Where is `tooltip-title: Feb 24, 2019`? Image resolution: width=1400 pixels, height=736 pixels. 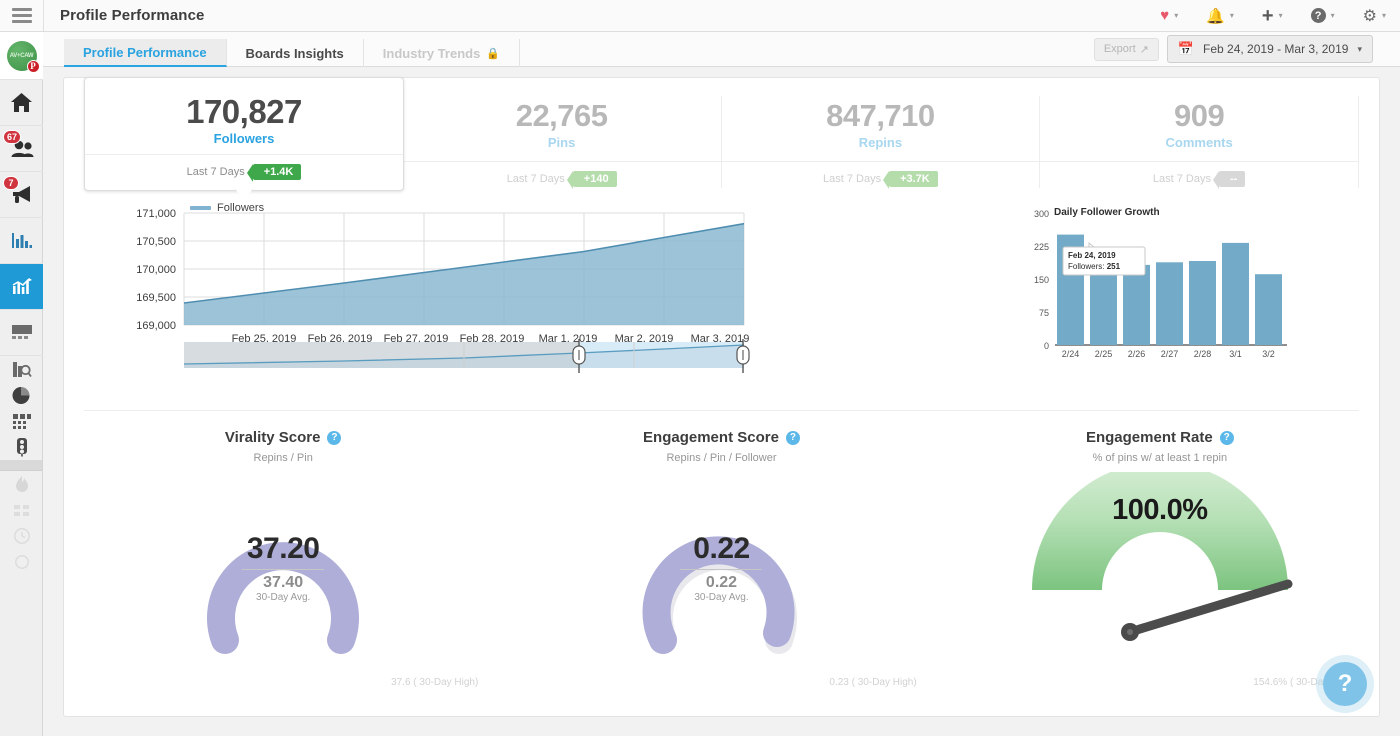 tooltip-title: Feb 24, 2019 is located at coordinates (1092, 255).